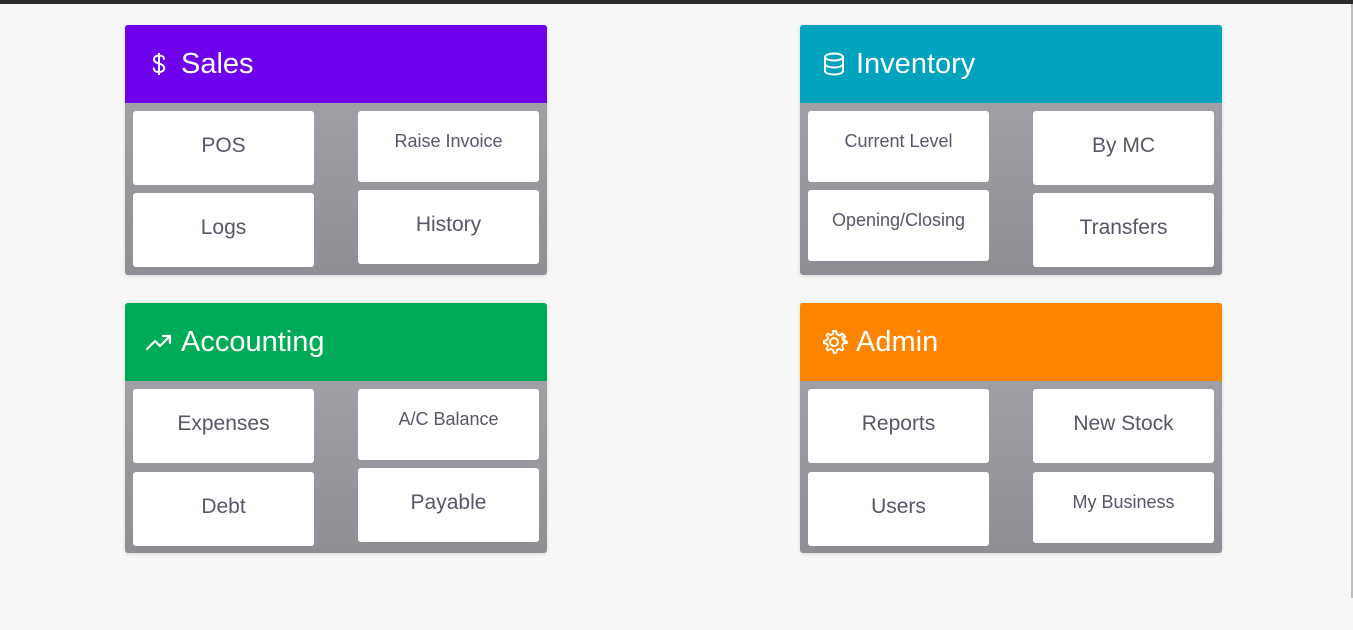  Describe the element at coordinates (159, 342) in the screenshot. I see `trending-up-icon` at that location.